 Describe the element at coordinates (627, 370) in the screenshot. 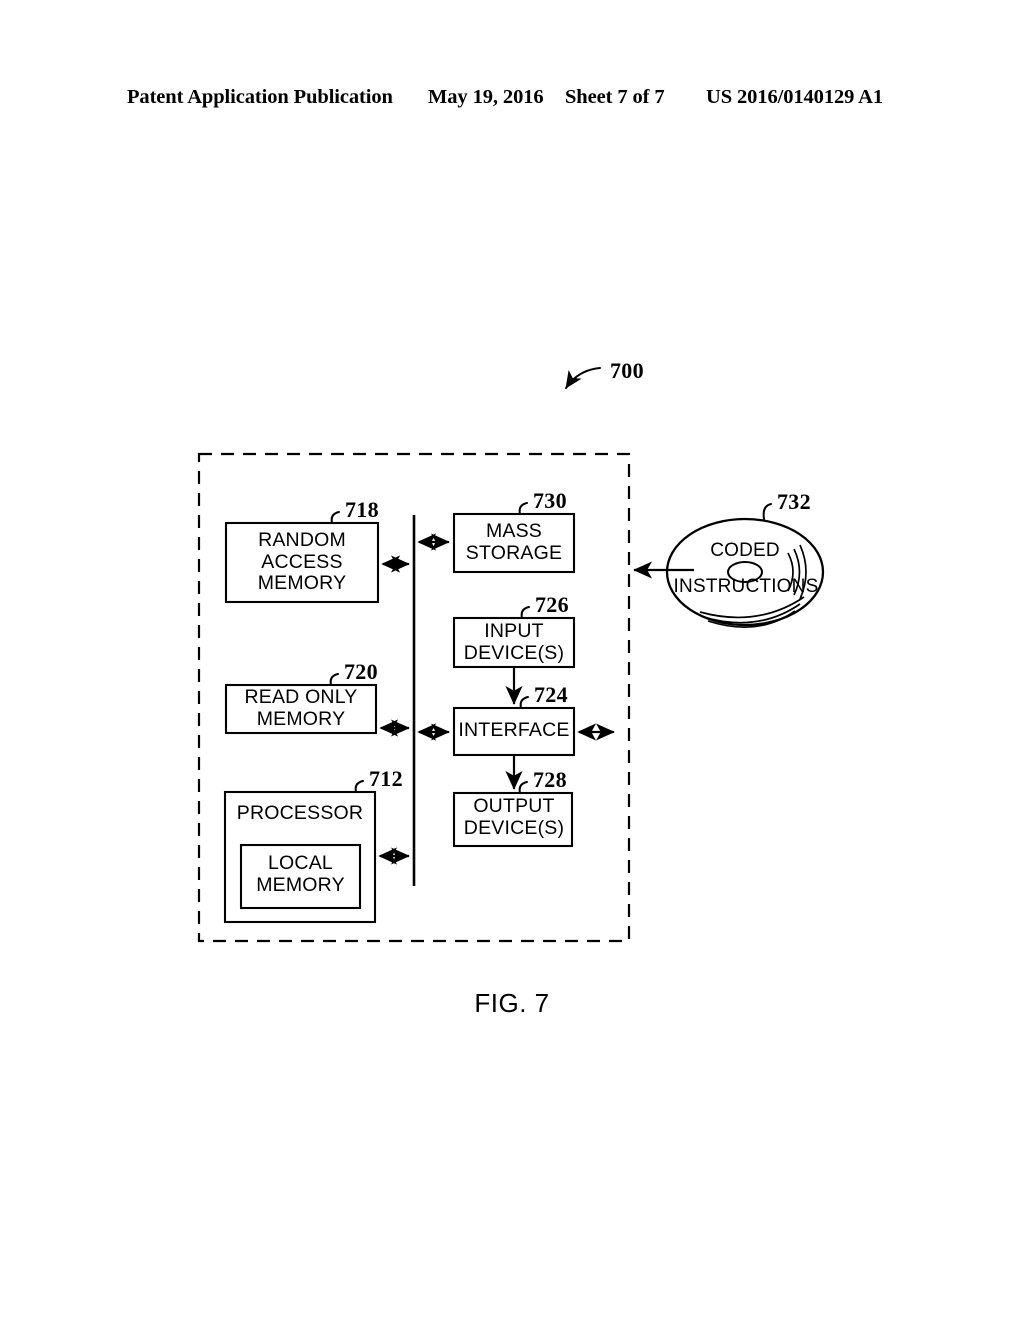

I see `ref-number-700: 700` at that location.